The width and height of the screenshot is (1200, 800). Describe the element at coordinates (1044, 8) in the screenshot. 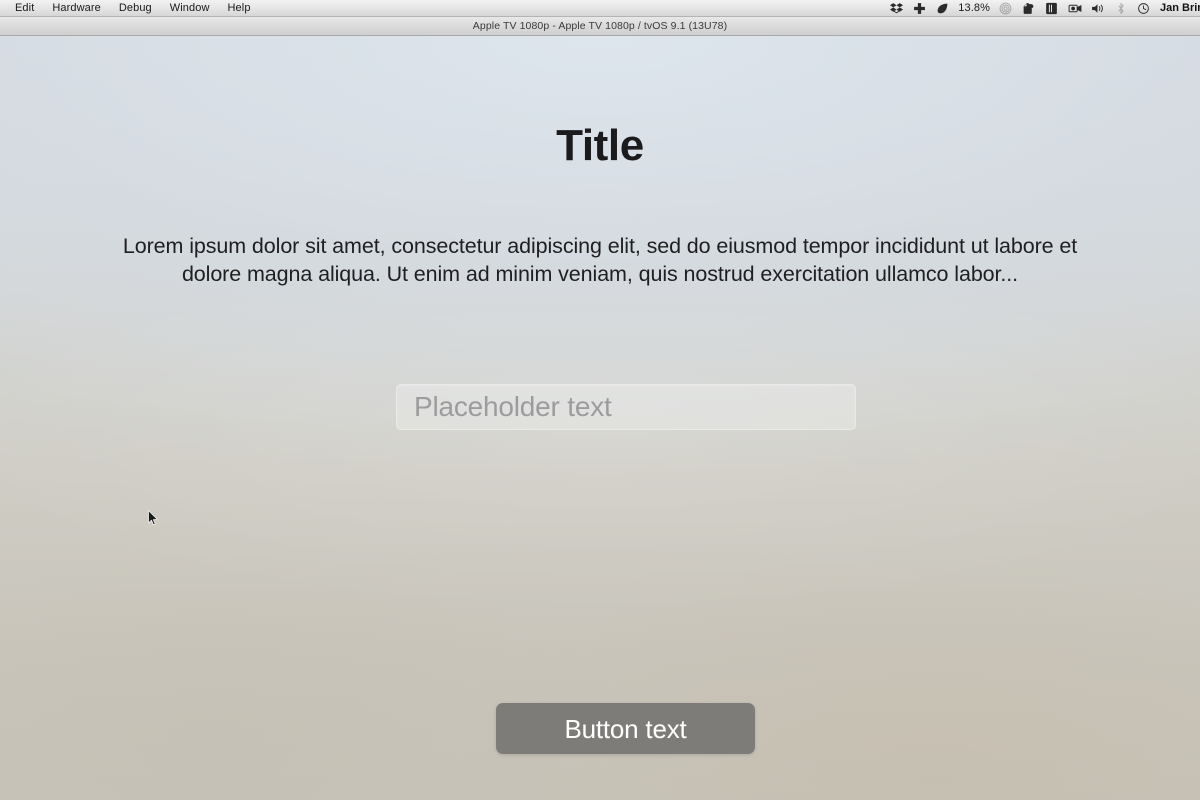

I see `menu-bar-status-area: 13.8% Jan Brin` at that location.